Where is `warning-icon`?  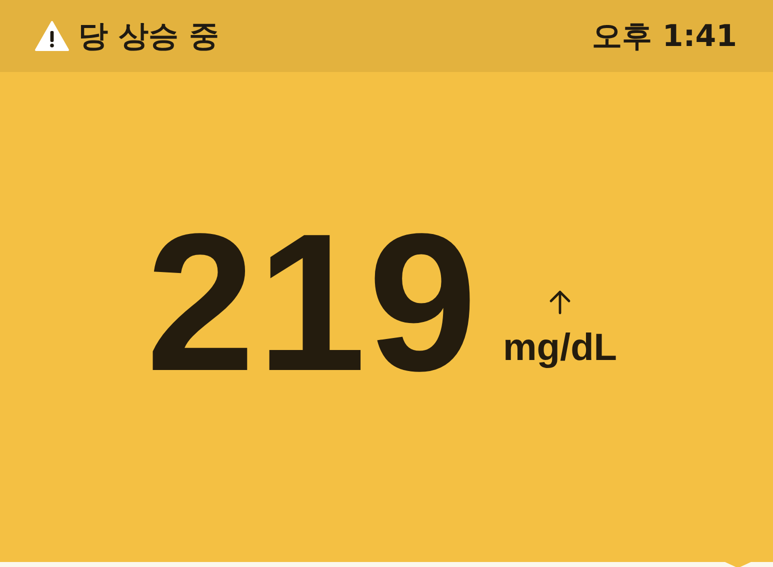
warning-icon is located at coordinates (52, 36).